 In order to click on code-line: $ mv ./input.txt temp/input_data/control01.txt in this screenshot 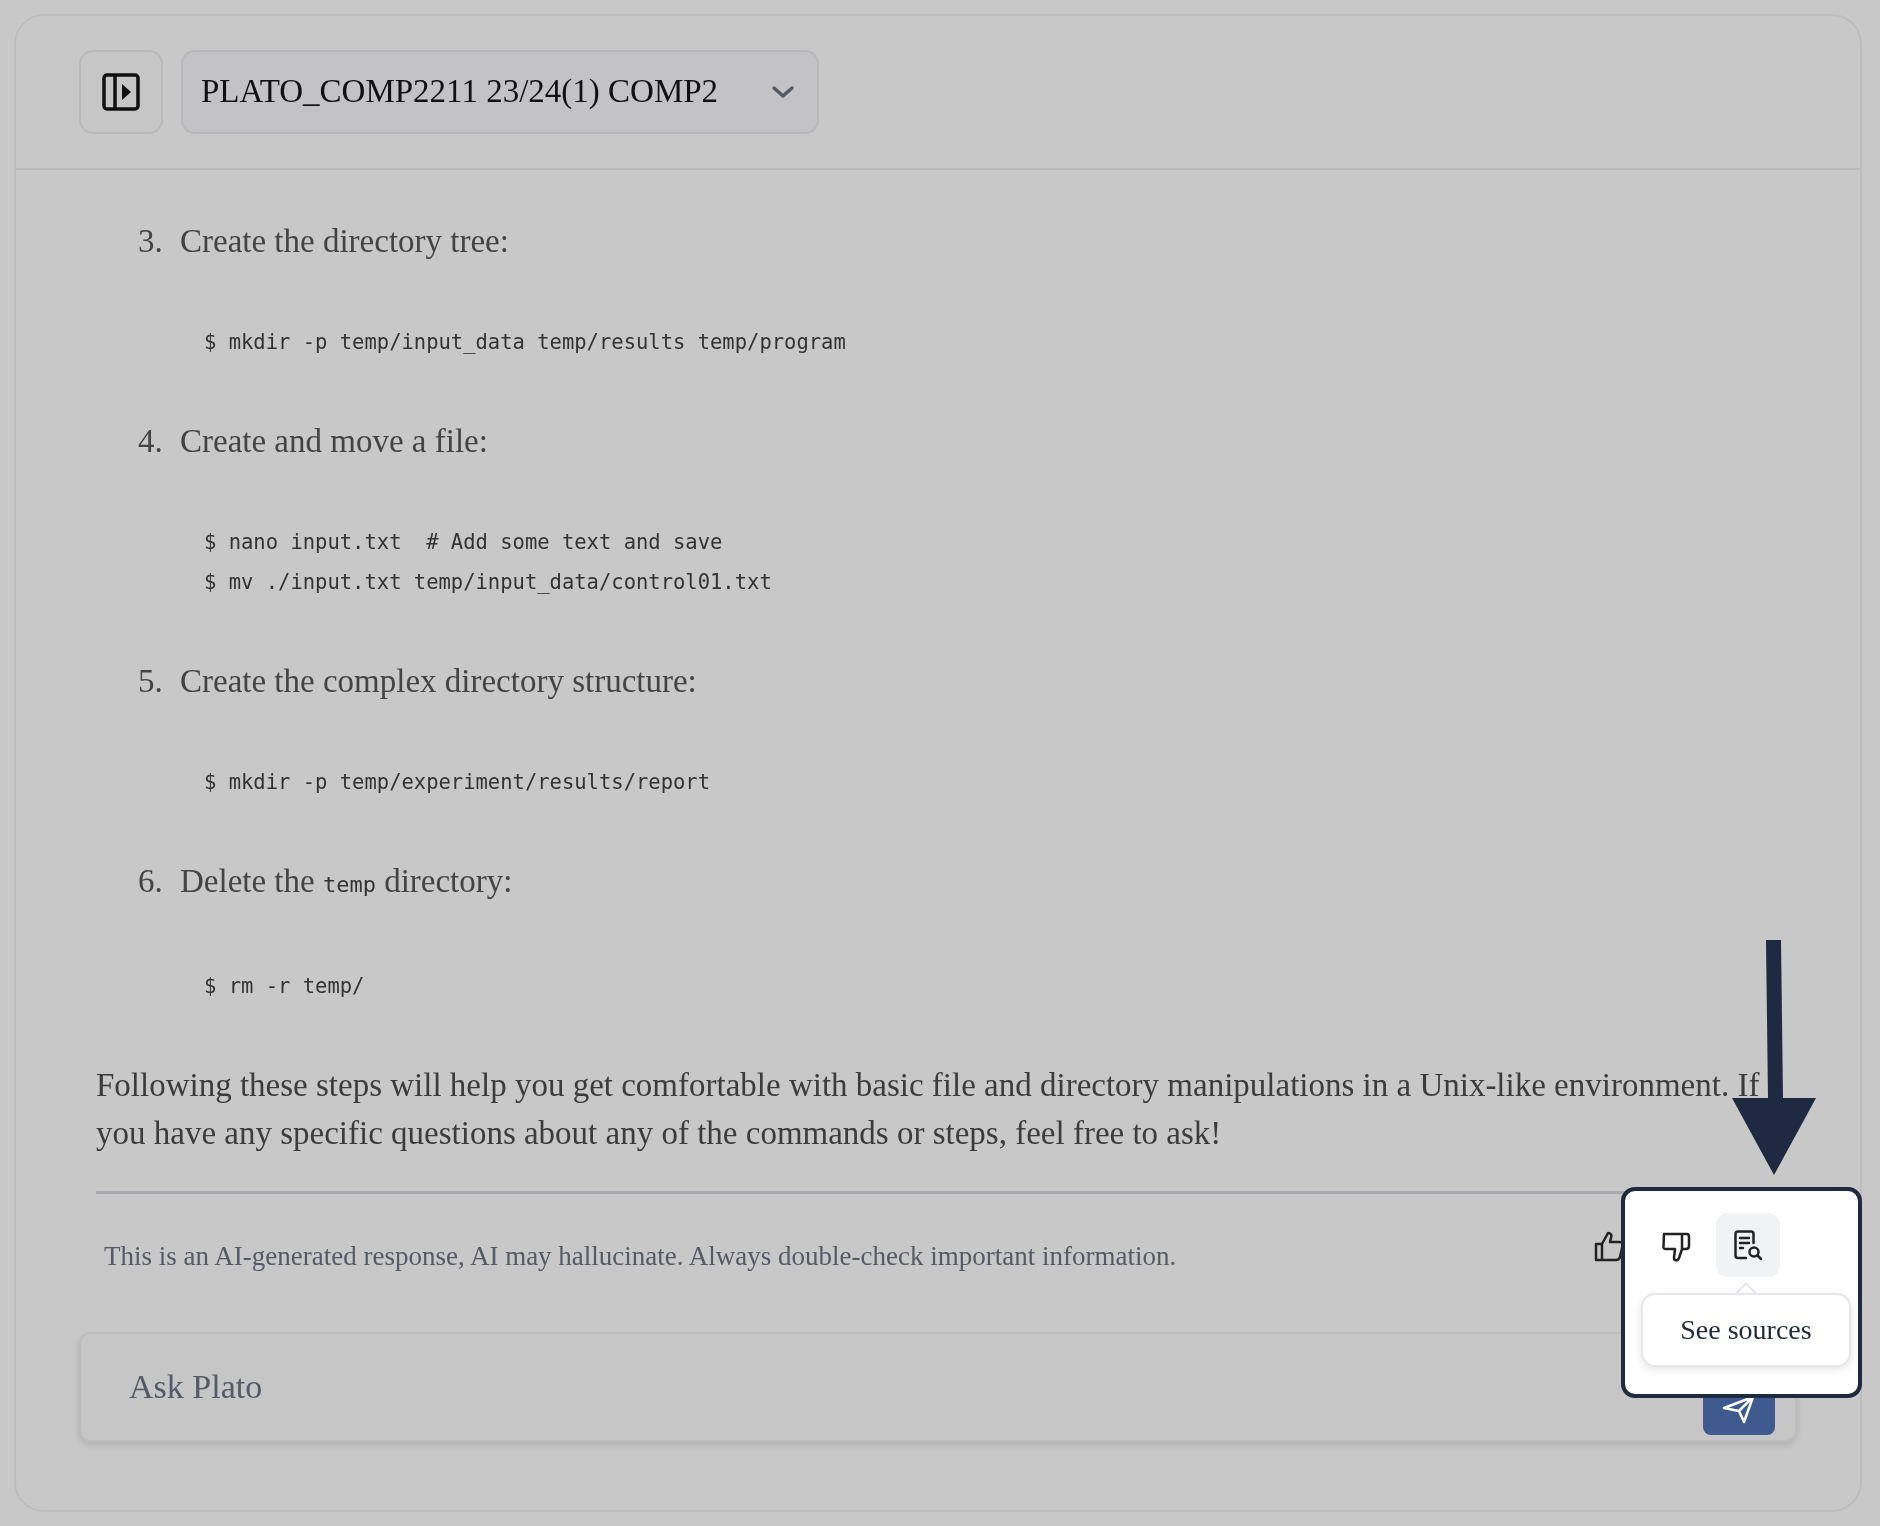, I will do `click(488, 582)`.